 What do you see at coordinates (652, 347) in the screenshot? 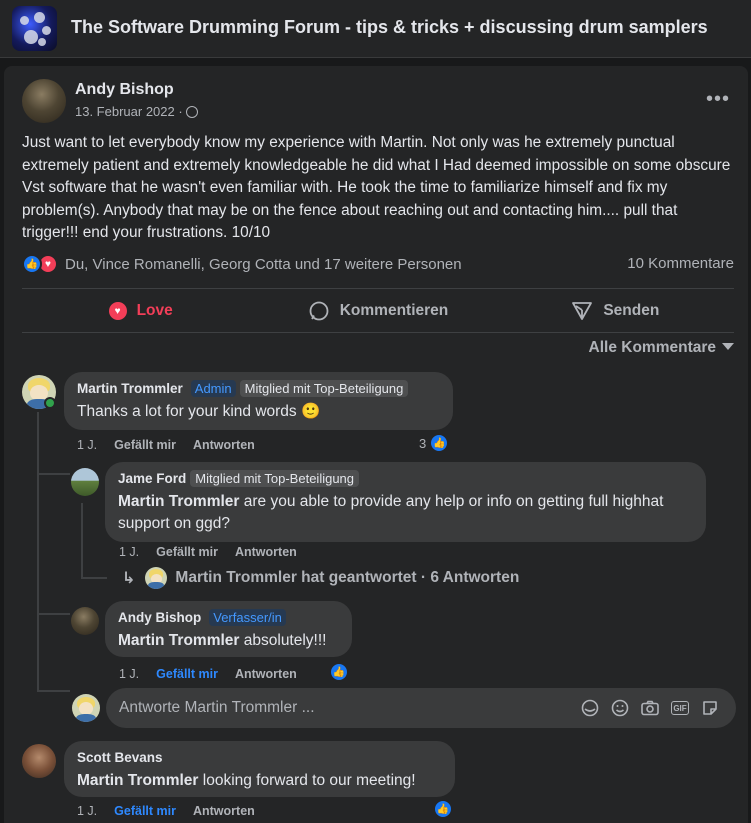
I see `sort-label: Alle Kommentare` at bounding box center [652, 347].